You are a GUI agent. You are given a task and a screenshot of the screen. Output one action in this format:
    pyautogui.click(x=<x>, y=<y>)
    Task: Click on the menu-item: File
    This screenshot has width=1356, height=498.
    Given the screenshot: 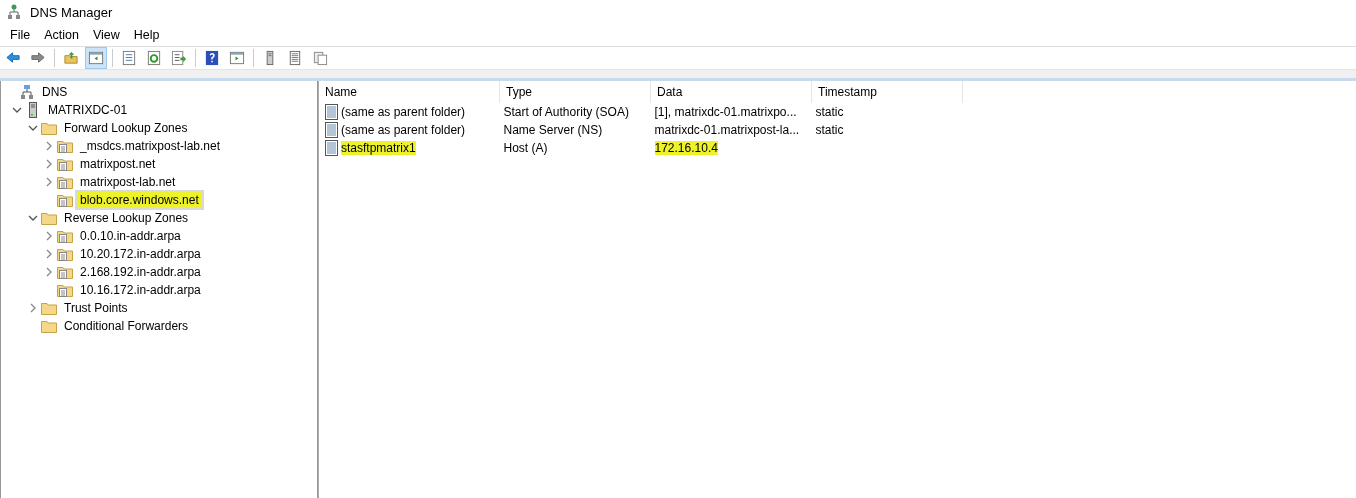 What is the action you would take?
    pyautogui.click(x=20, y=35)
    